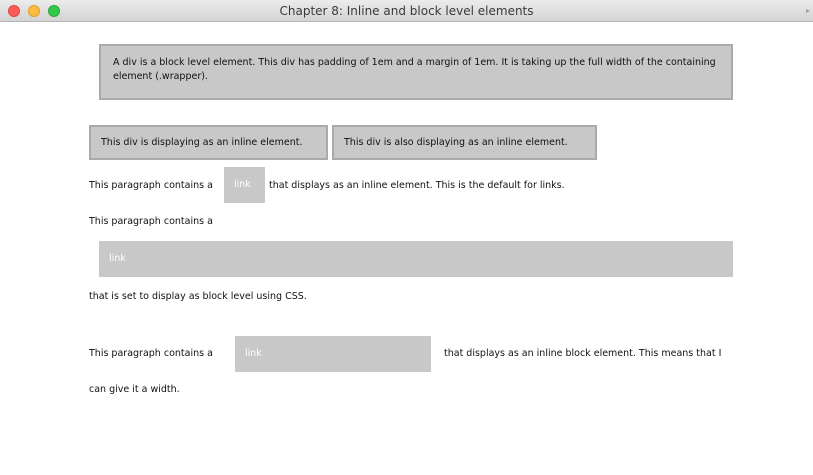 The image size is (813, 475). What do you see at coordinates (151, 353) in the screenshot?
I see `para3-before: This paragraph contains a` at bounding box center [151, 353].